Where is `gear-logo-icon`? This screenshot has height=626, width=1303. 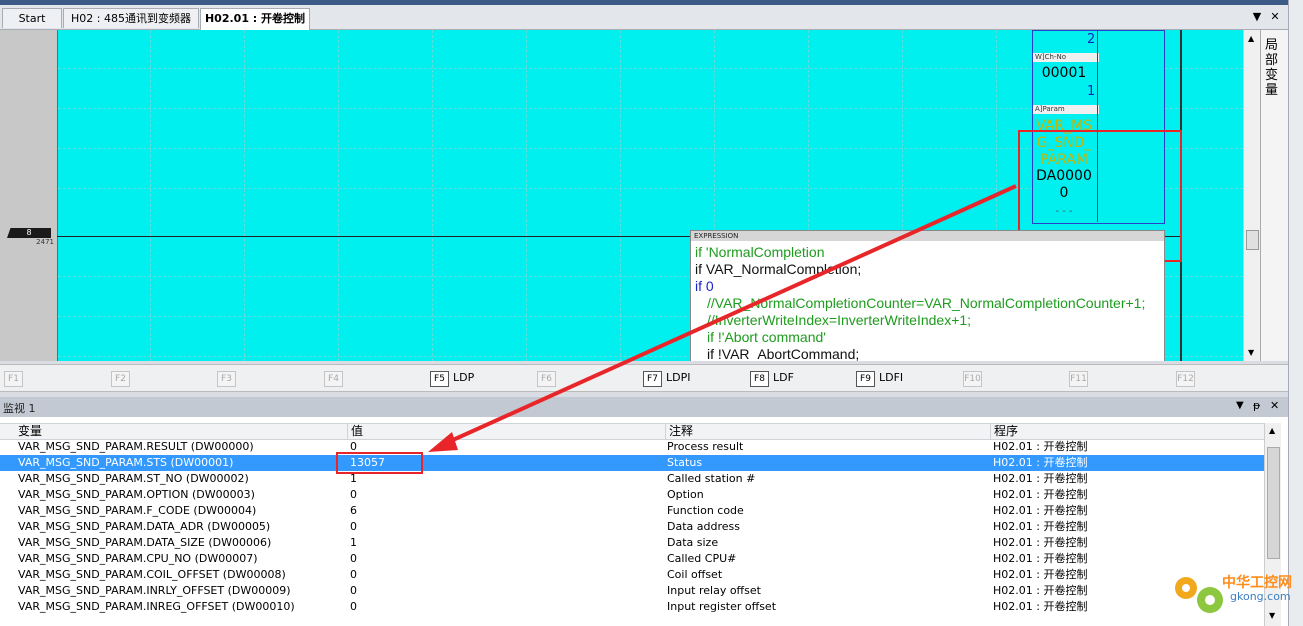 gear-logo-icon is located at coordinates (1199, 595).